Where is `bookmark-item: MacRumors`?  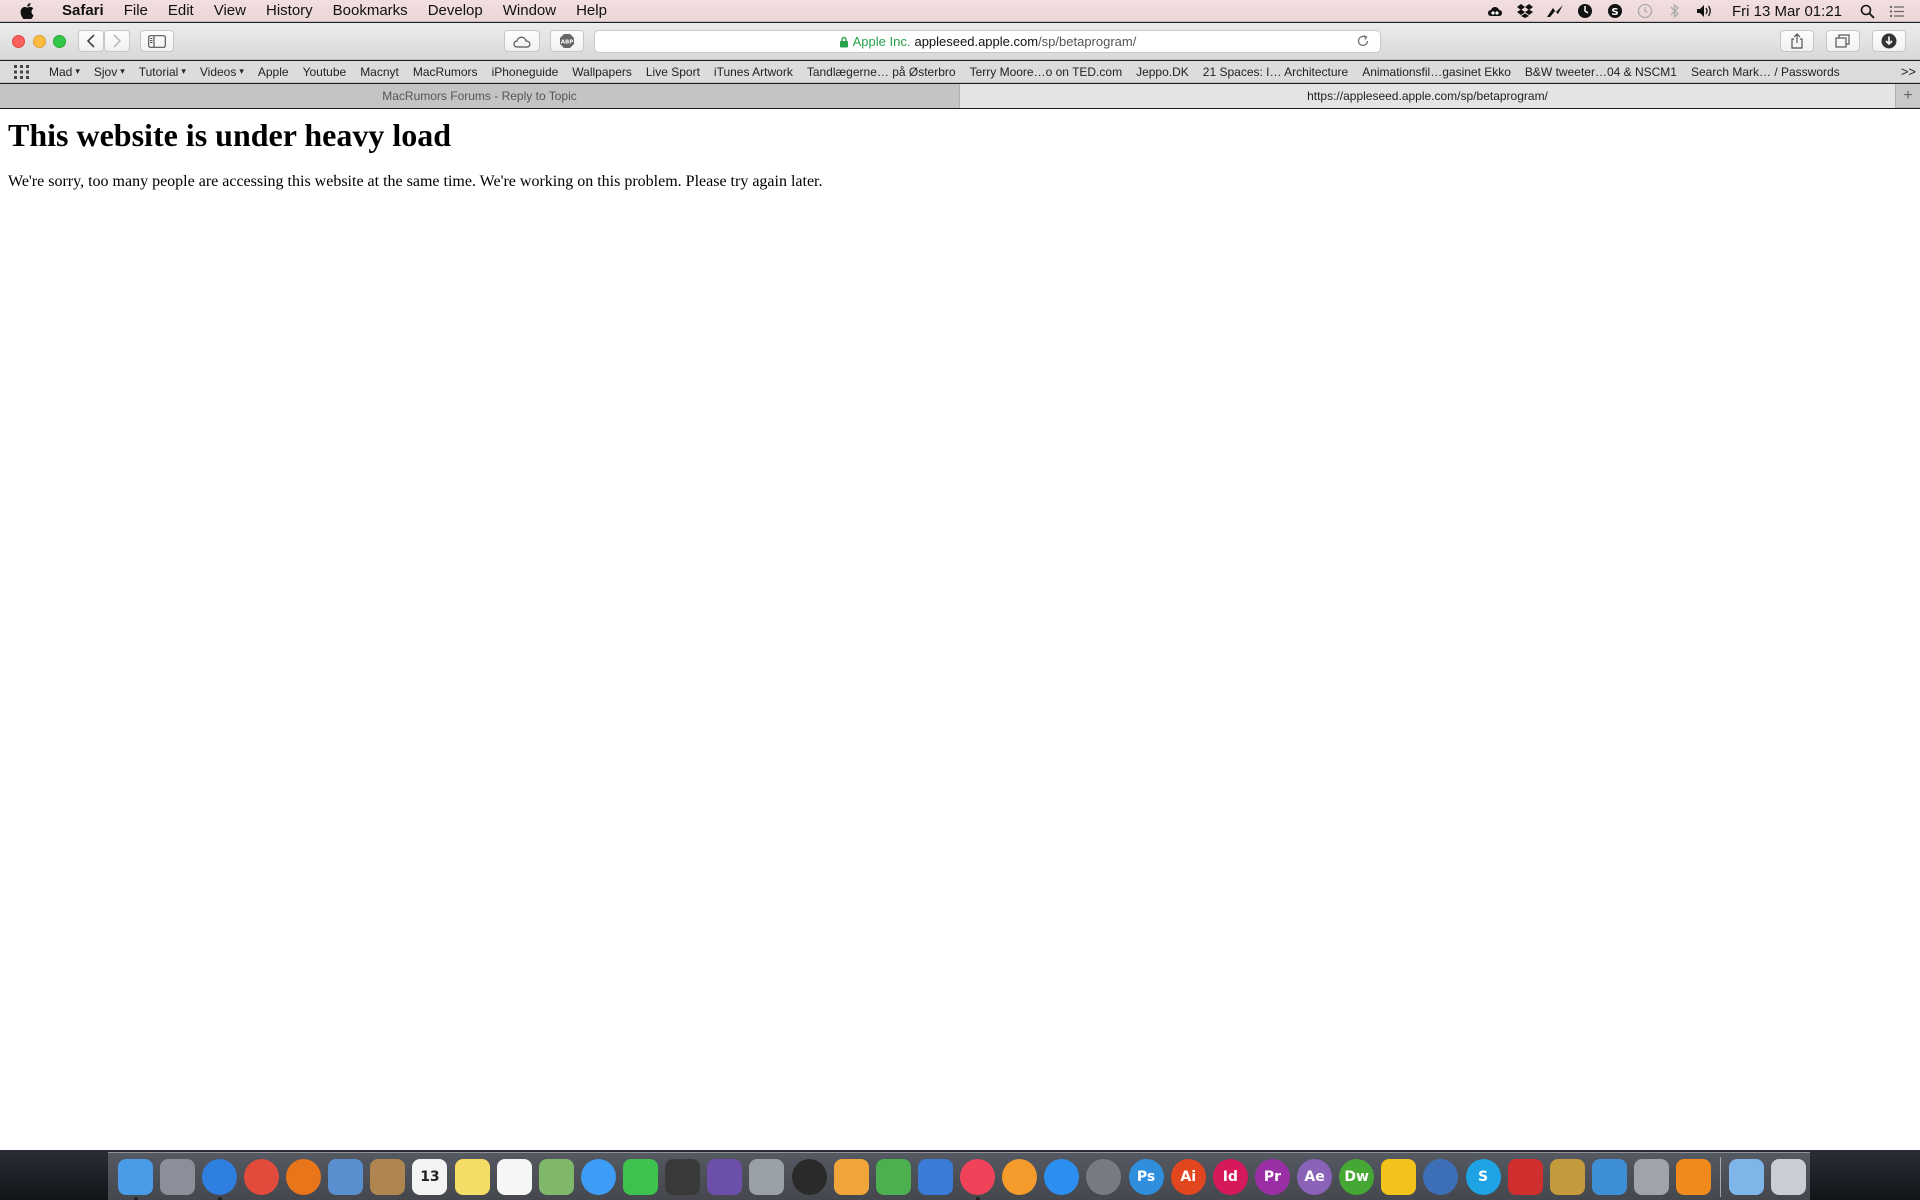
bookmark-item: MacRumors is located at coordinates (445, 72).